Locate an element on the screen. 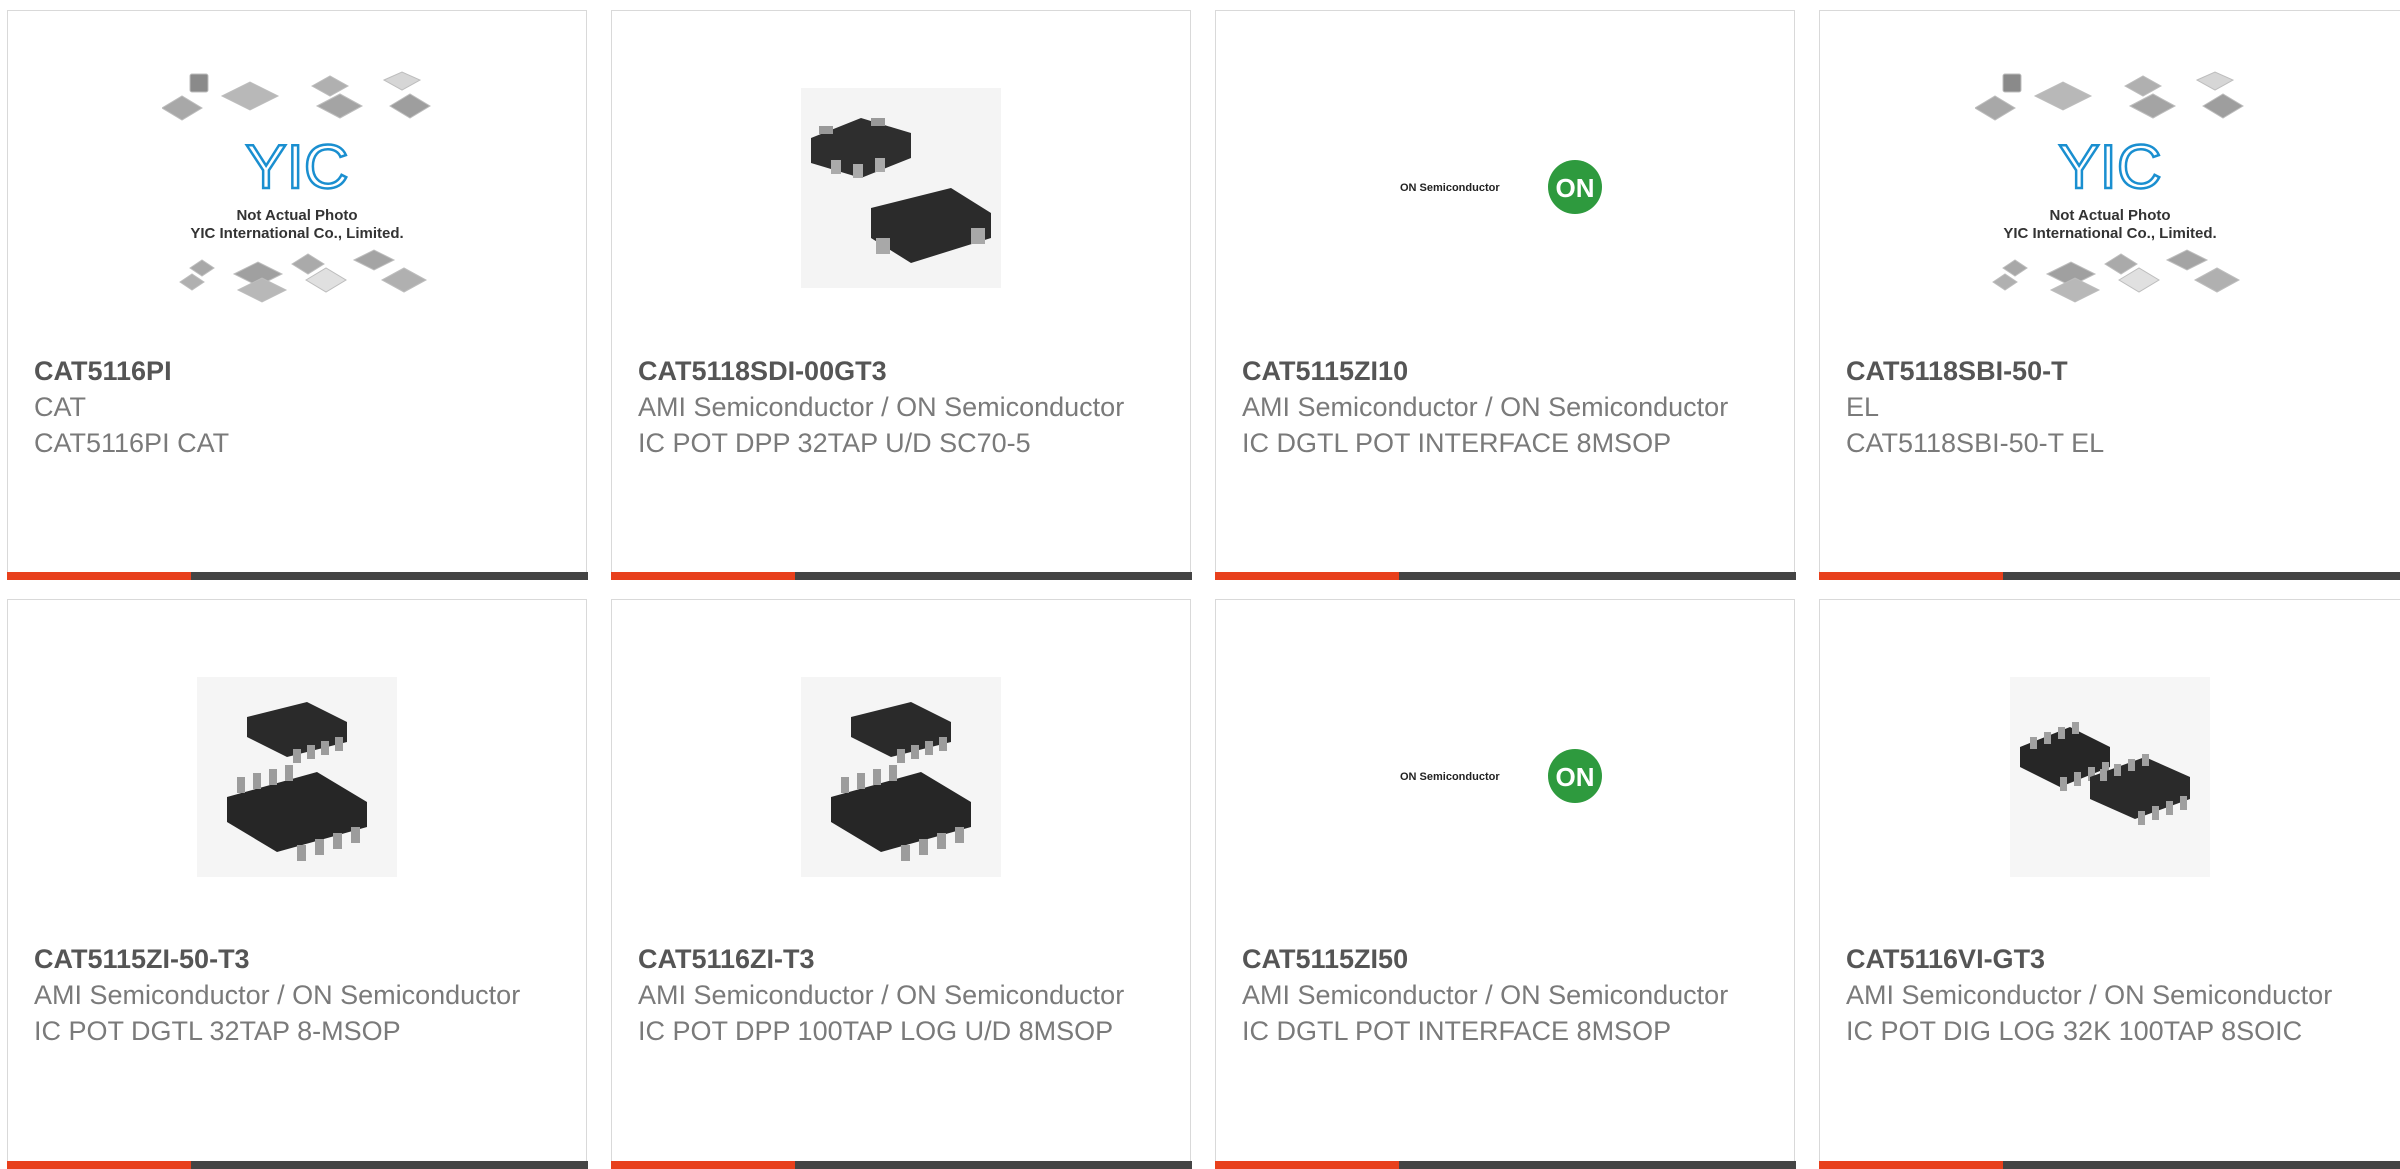 The width and height of the screenshot is (2400, 1169). part-number: CAT5118SDI-00GT3 is located at coordinates (894, 371).